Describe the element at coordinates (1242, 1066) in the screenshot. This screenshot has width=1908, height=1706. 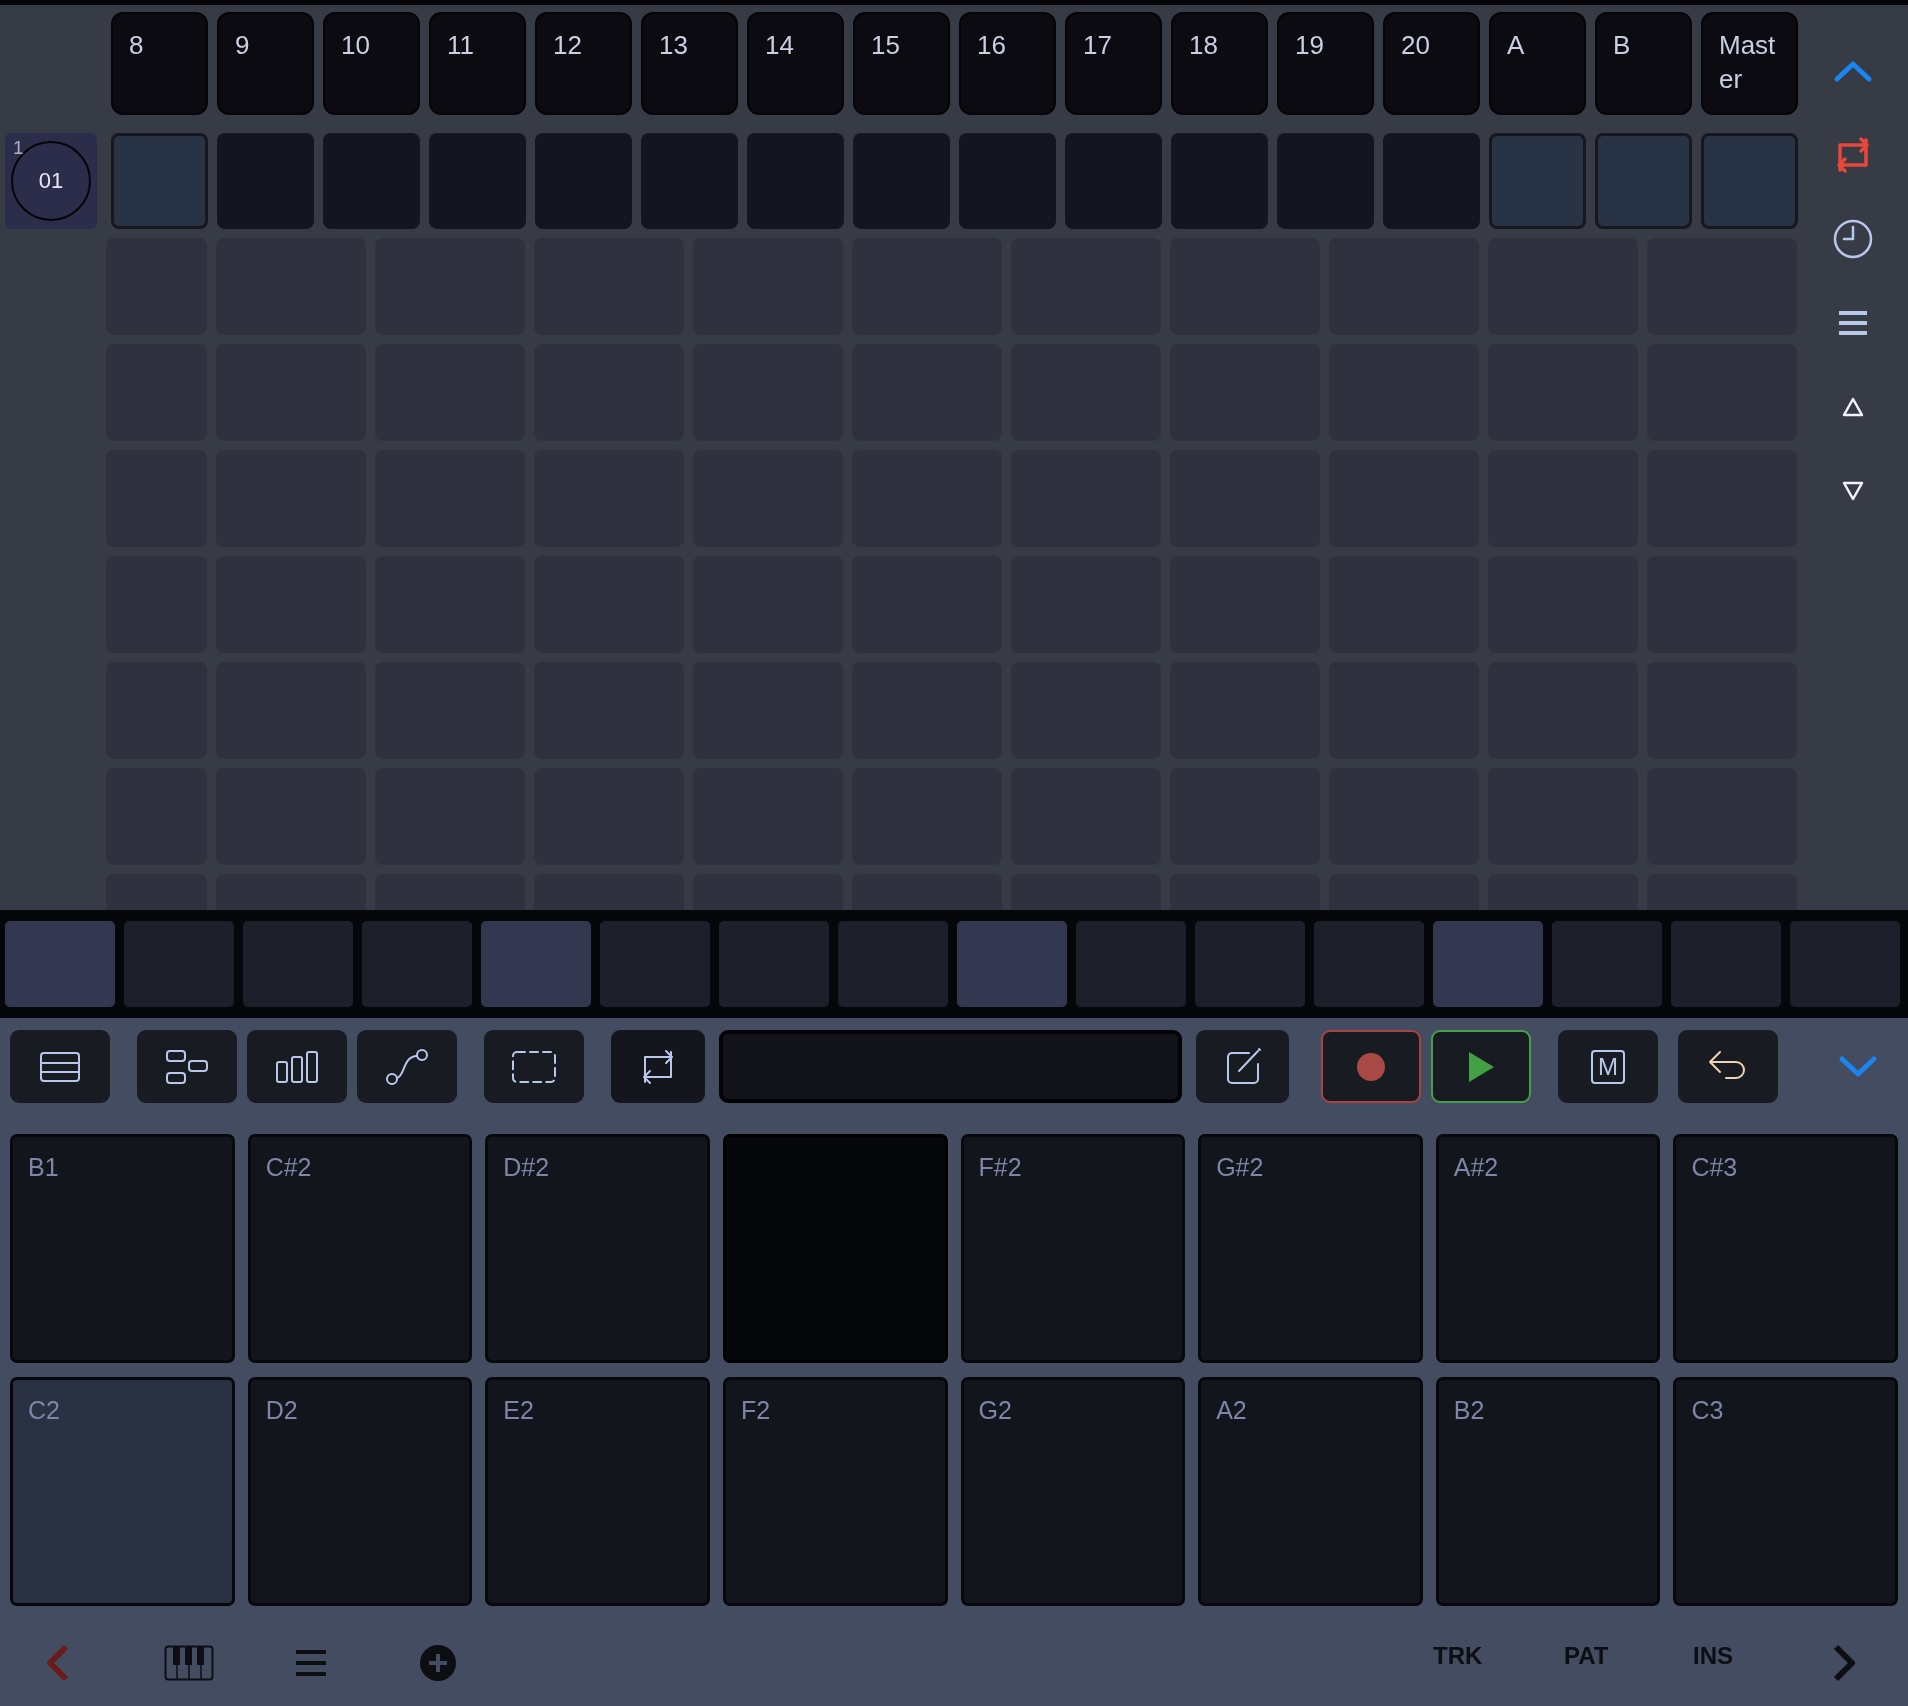
I see `edit-button` at that location.